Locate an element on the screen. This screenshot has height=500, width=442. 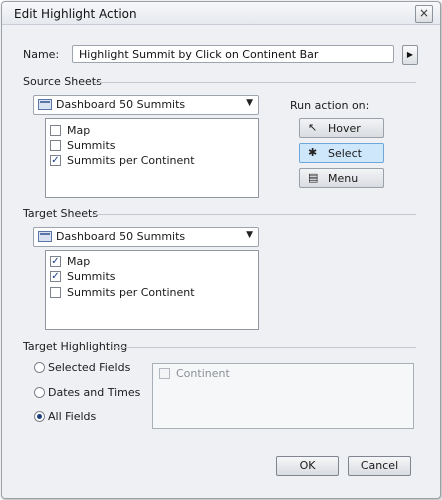
target-sheet-label: Map is located at coordinates (79, 261).